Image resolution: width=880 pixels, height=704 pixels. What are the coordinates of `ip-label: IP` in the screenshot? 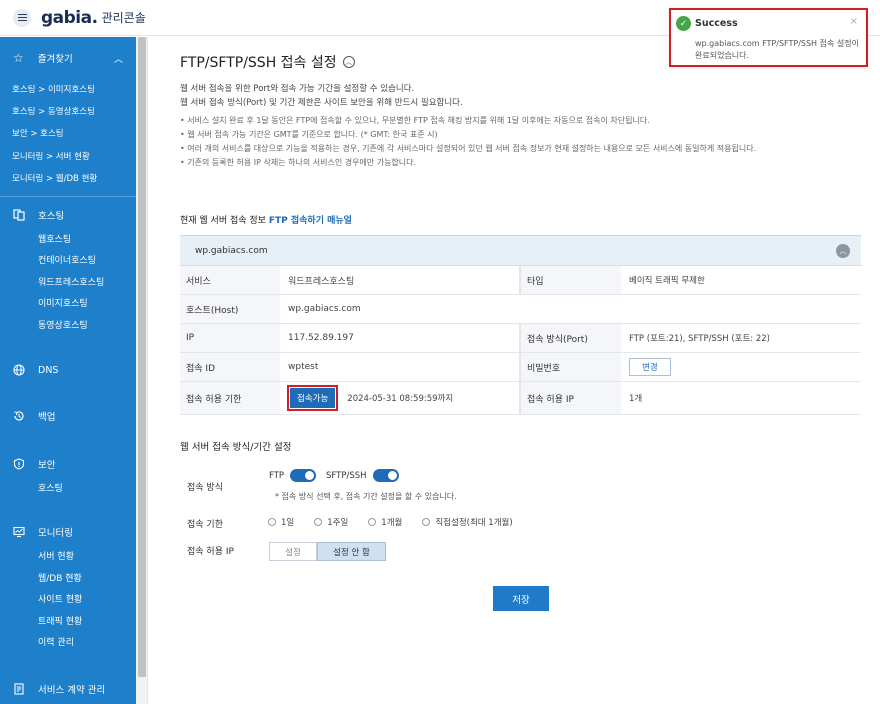 It's located at (230, 338).